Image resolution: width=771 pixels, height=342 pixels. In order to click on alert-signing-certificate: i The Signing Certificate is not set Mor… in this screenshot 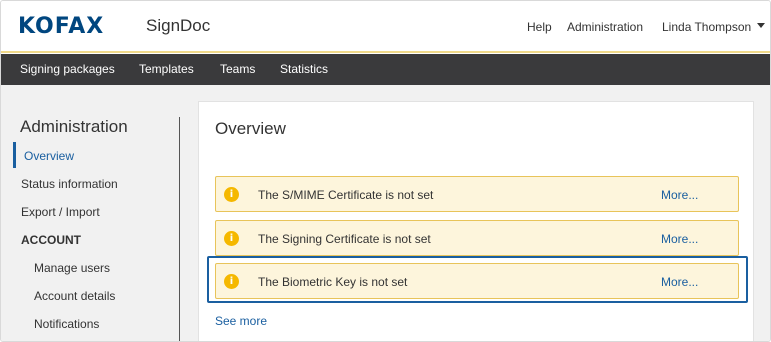, I will do `click(477, 238)`.